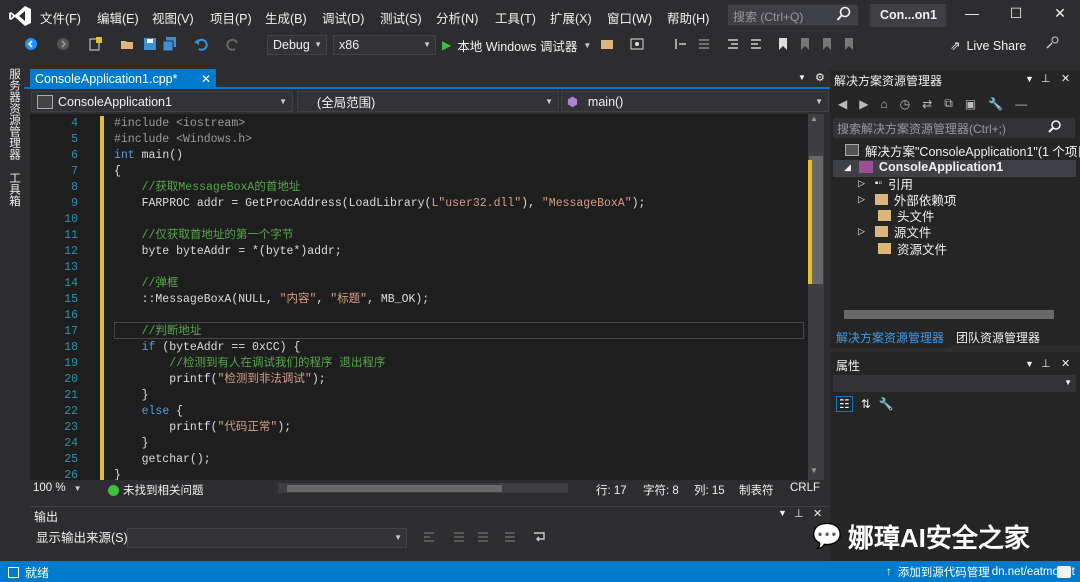 The height and width of the screenshot is (582, 1080). What do you see at coordinates (866, 404) in the screenshot?
I see `alphabetical-icon: ⇅` at bounding box center [866, 404].